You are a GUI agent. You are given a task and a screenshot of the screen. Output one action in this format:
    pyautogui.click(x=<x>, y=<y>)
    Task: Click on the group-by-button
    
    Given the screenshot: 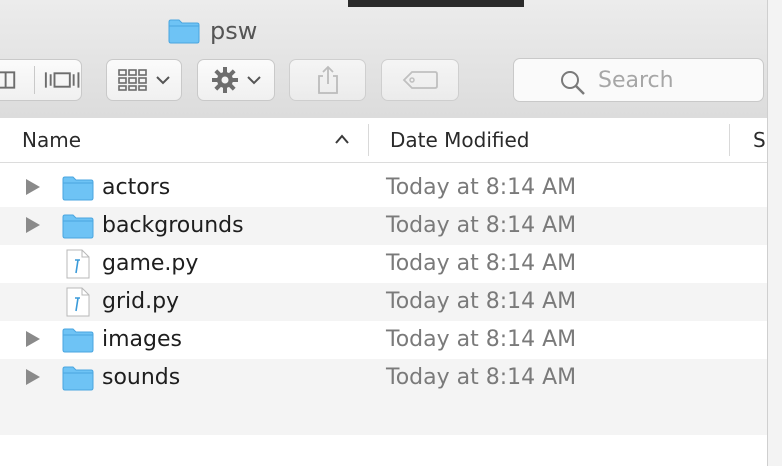 What is the action you would take?
    pyautogui.click(x=144, y=80)
    